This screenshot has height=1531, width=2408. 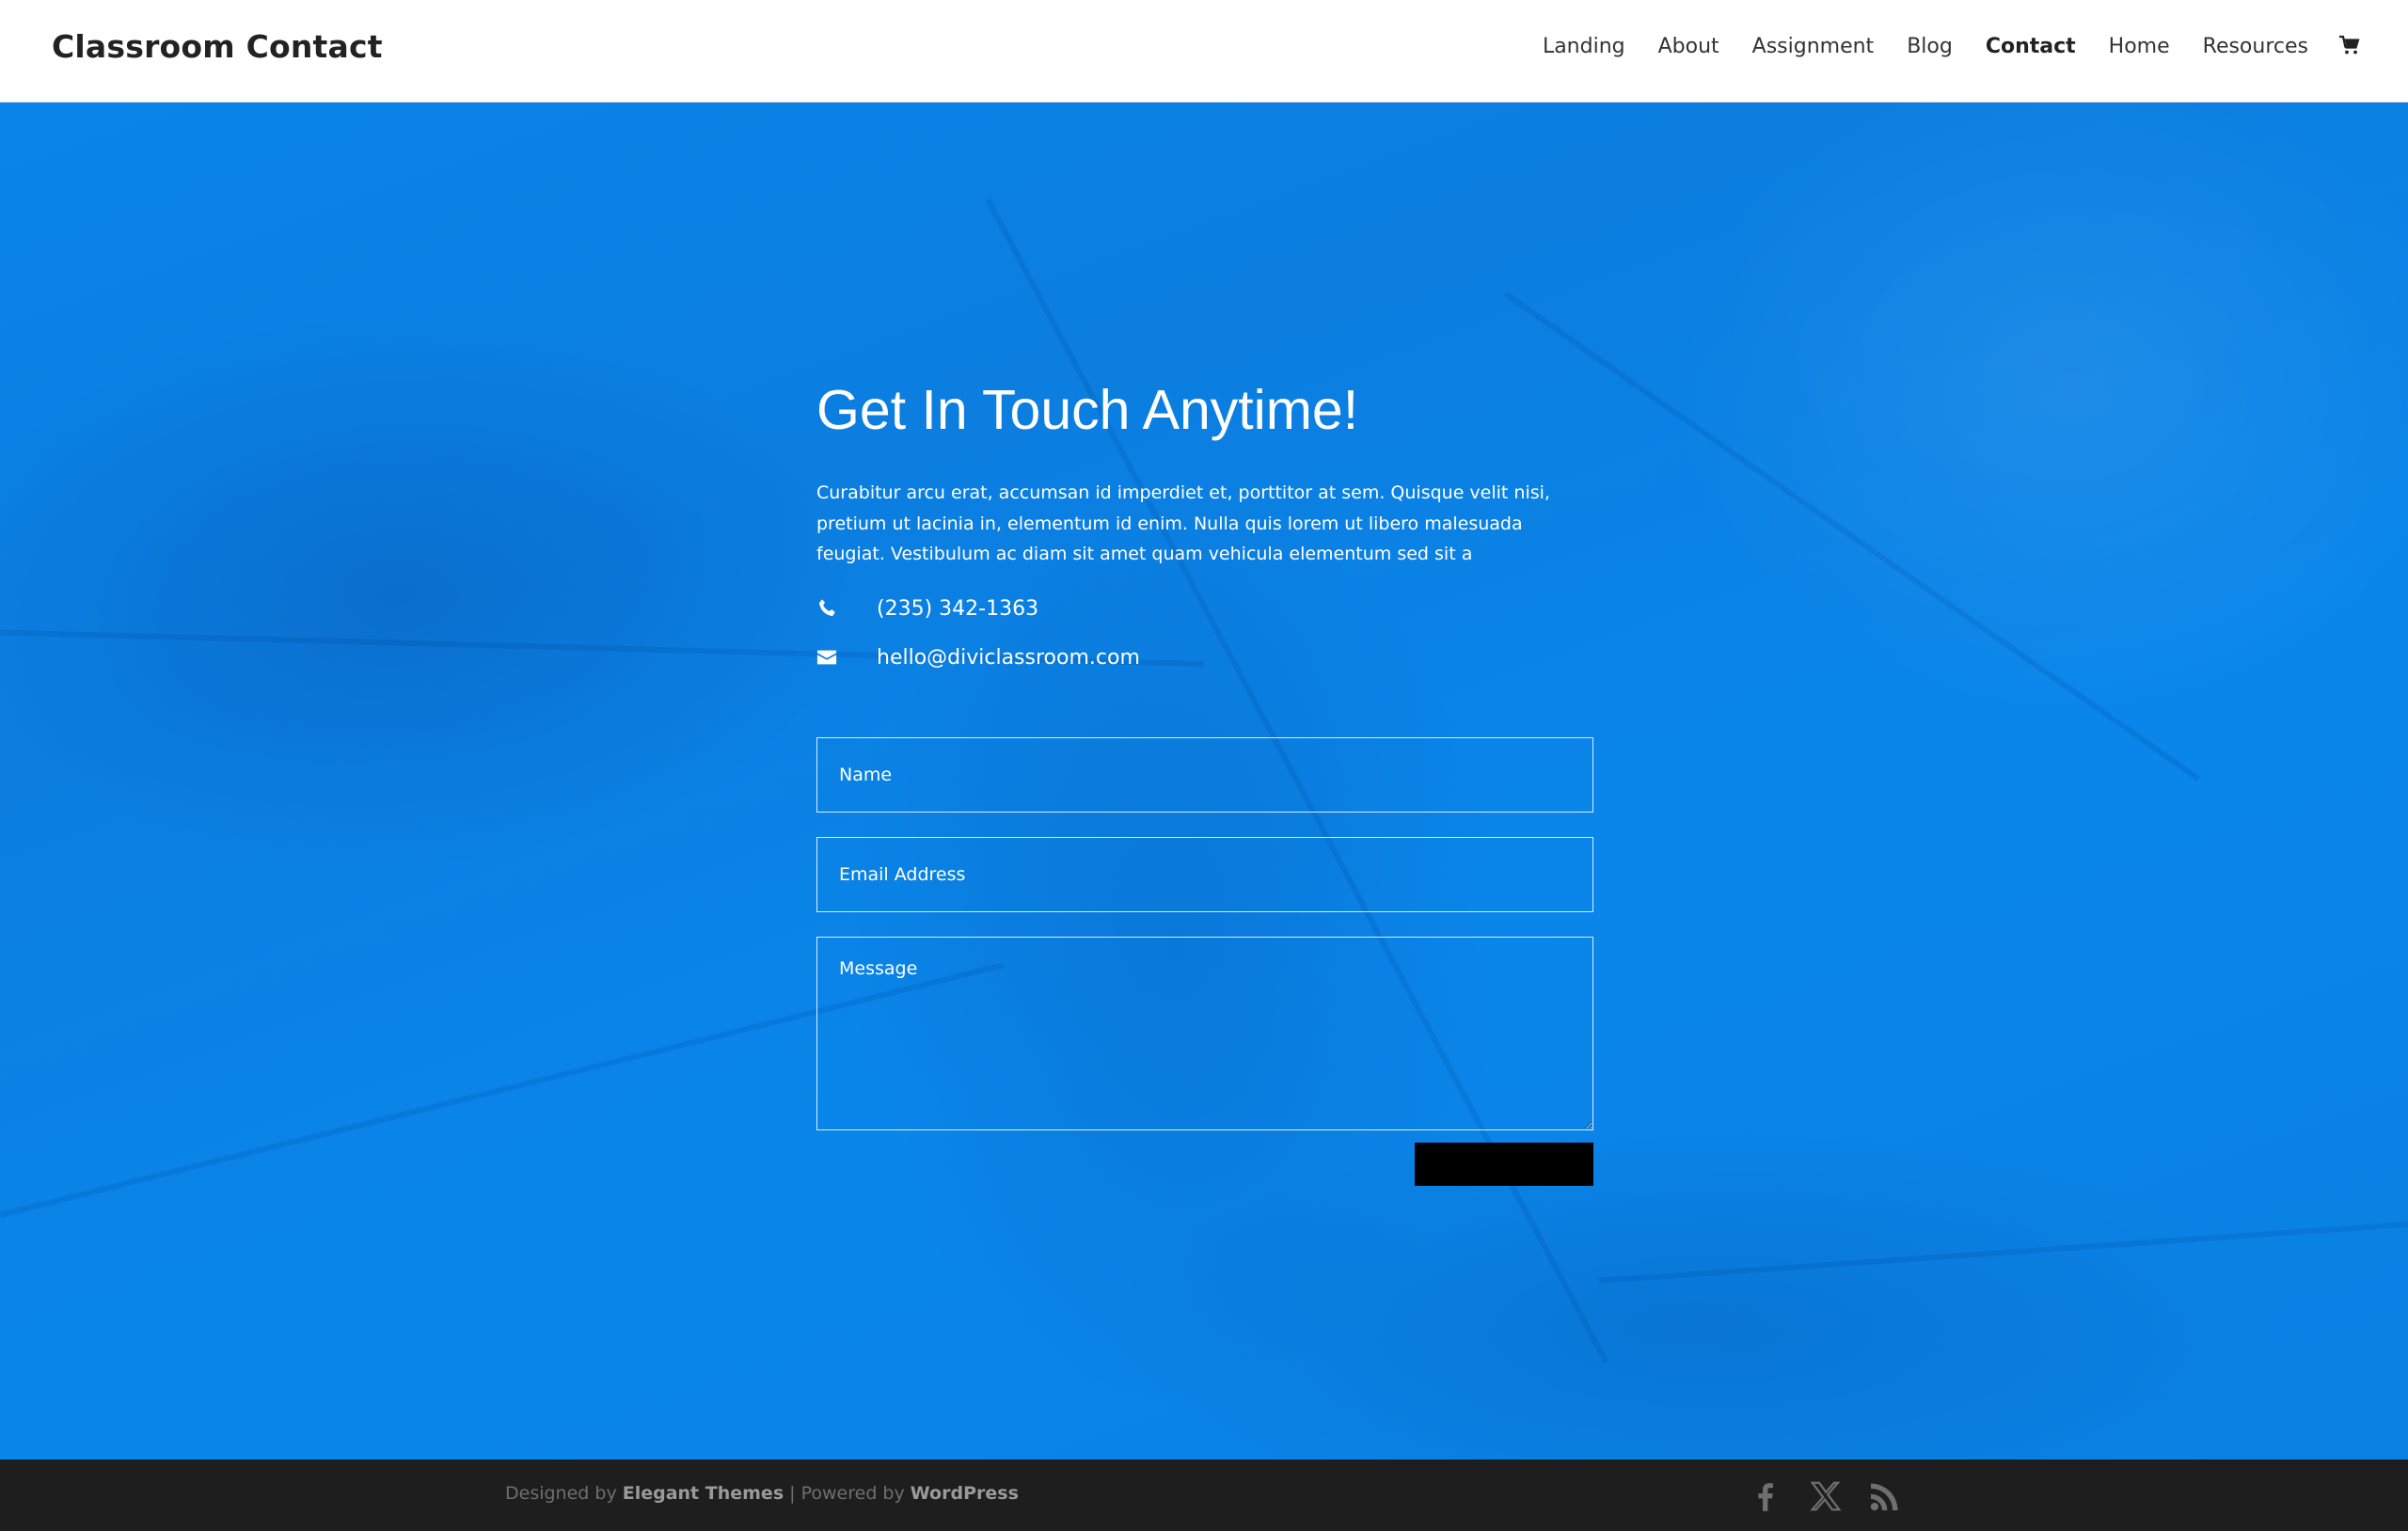 I want to click on x-icon, so click(x=1826, y=1496).